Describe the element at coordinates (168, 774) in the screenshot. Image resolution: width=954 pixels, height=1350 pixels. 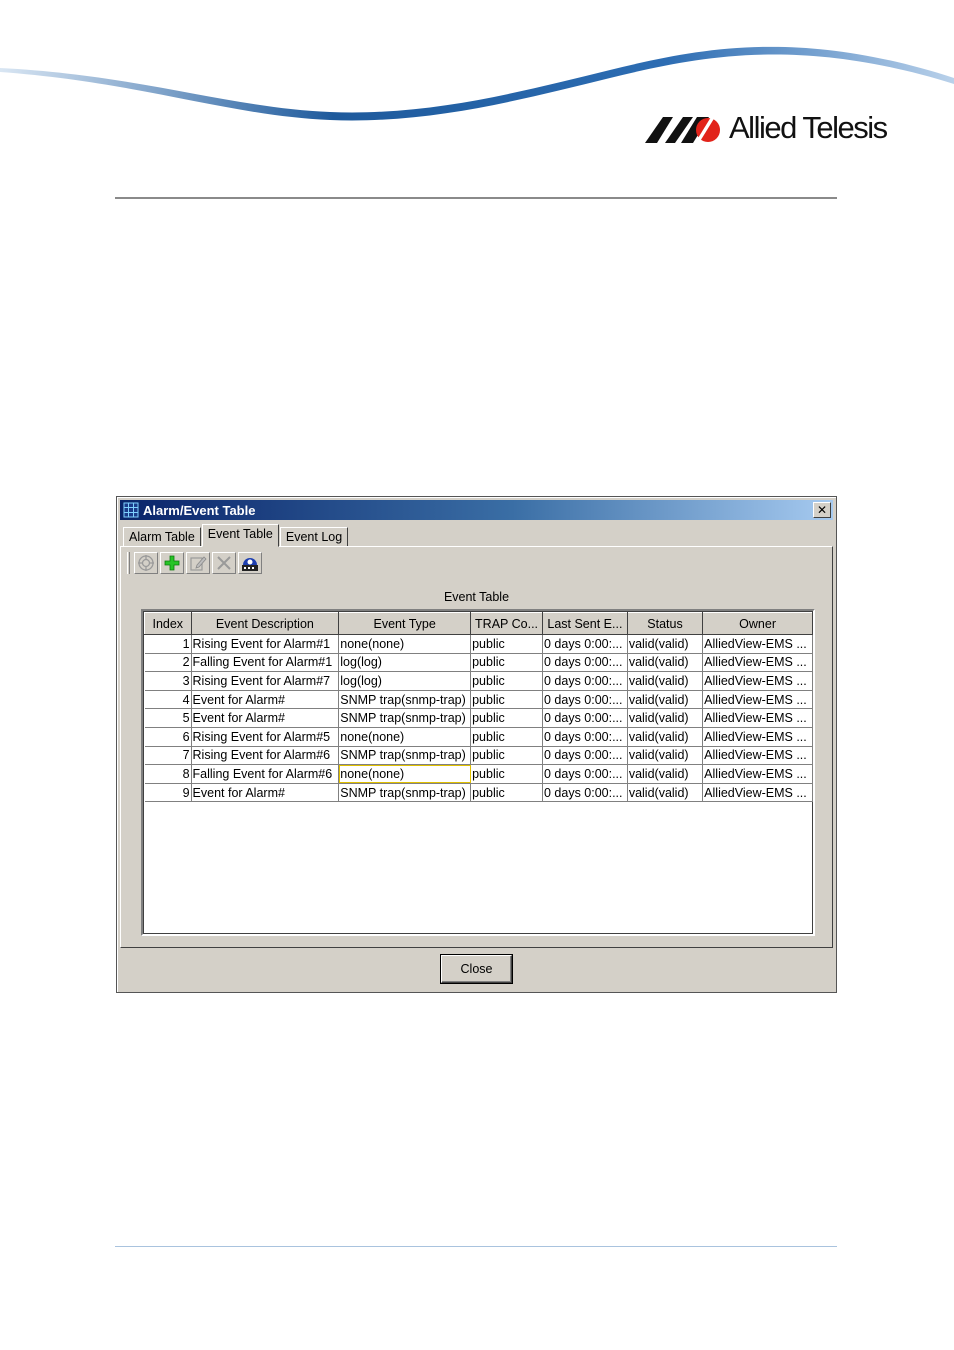
I see `cell-index: 8` at that location.